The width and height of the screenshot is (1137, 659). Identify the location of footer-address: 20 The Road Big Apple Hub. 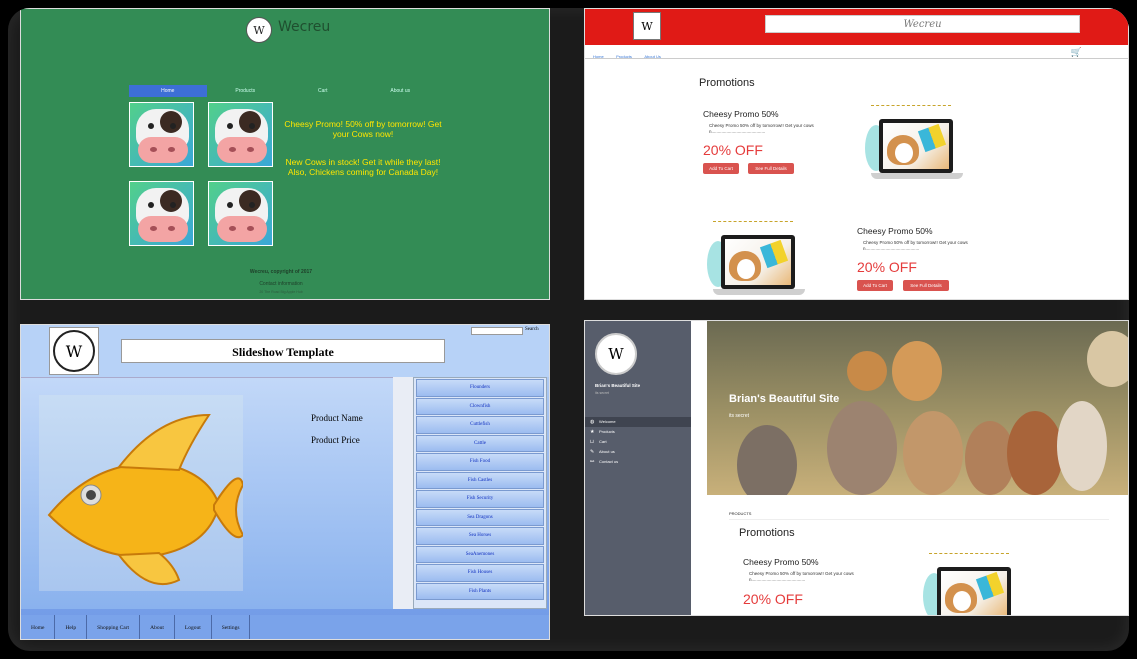
(281, 292).